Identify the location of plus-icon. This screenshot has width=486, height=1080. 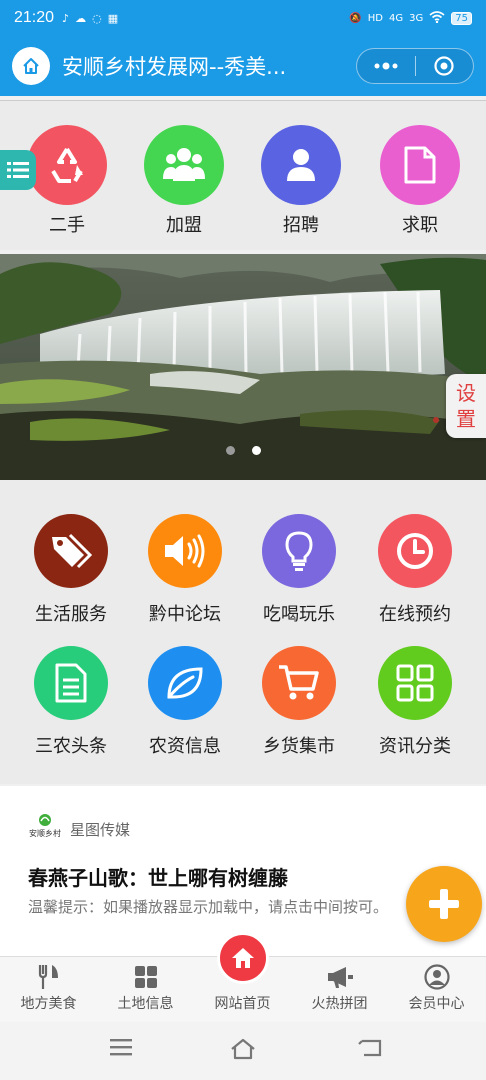
(444, 904).